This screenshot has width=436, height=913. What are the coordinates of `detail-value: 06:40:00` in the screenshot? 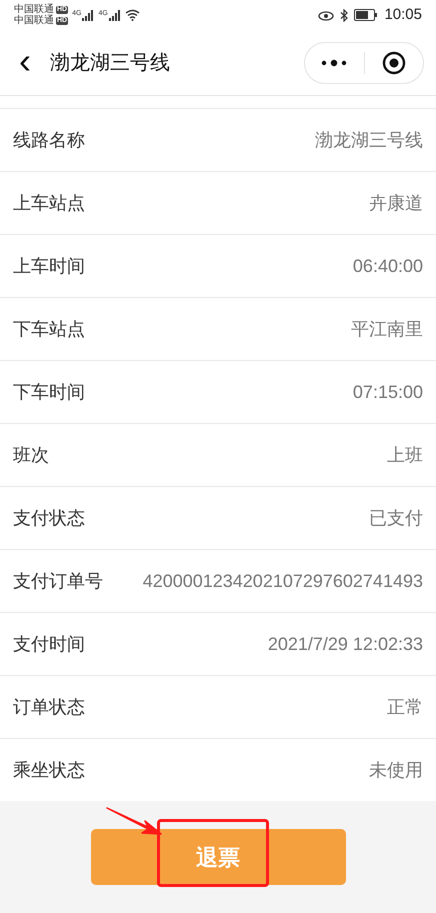 It's located at (387, 266).